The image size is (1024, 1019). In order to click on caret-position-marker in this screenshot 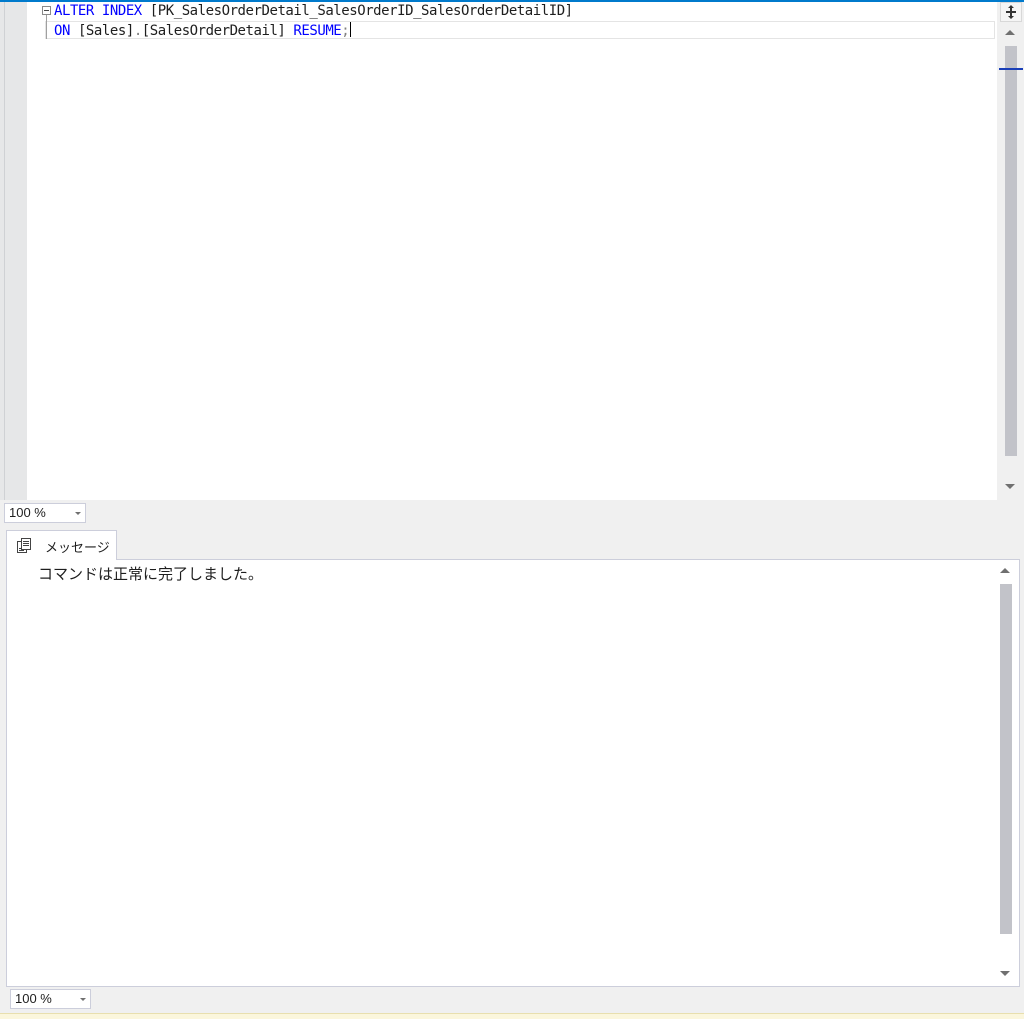, I will do `click(1011, 69)`.